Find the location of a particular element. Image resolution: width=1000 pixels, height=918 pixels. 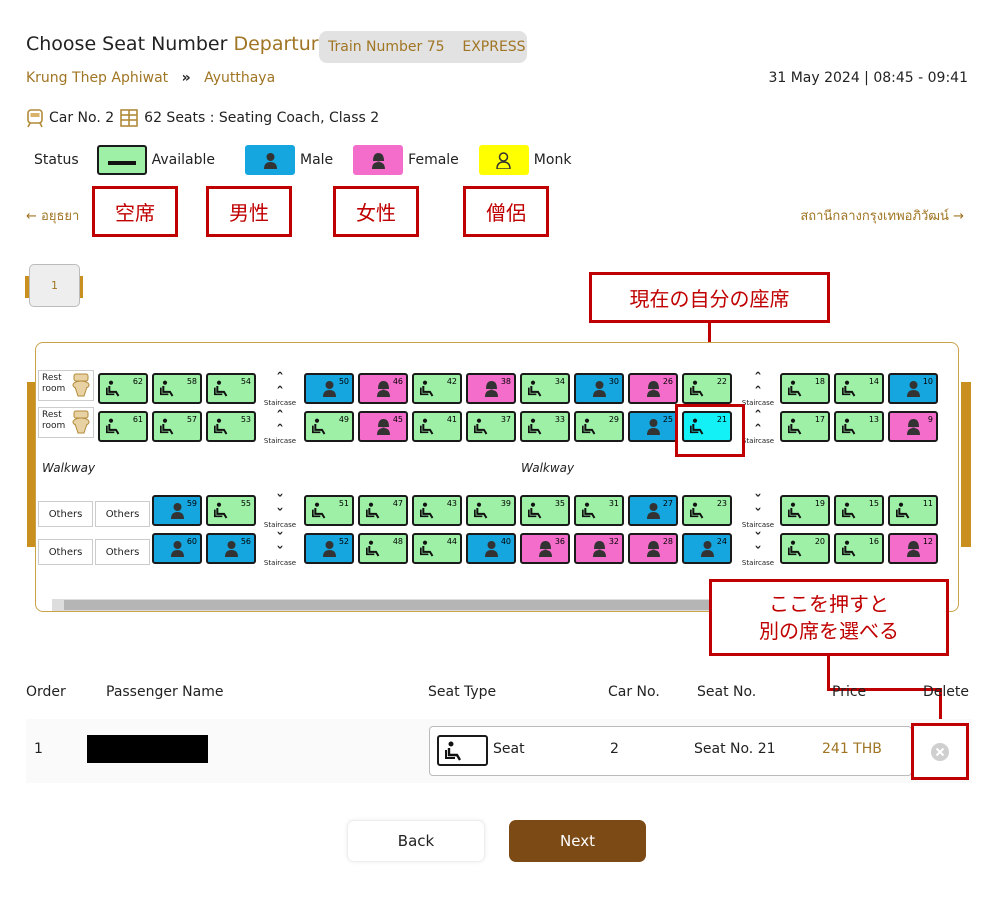

staircase-up: ˆ ˆ Staircase is located at coordinates (758, 389).